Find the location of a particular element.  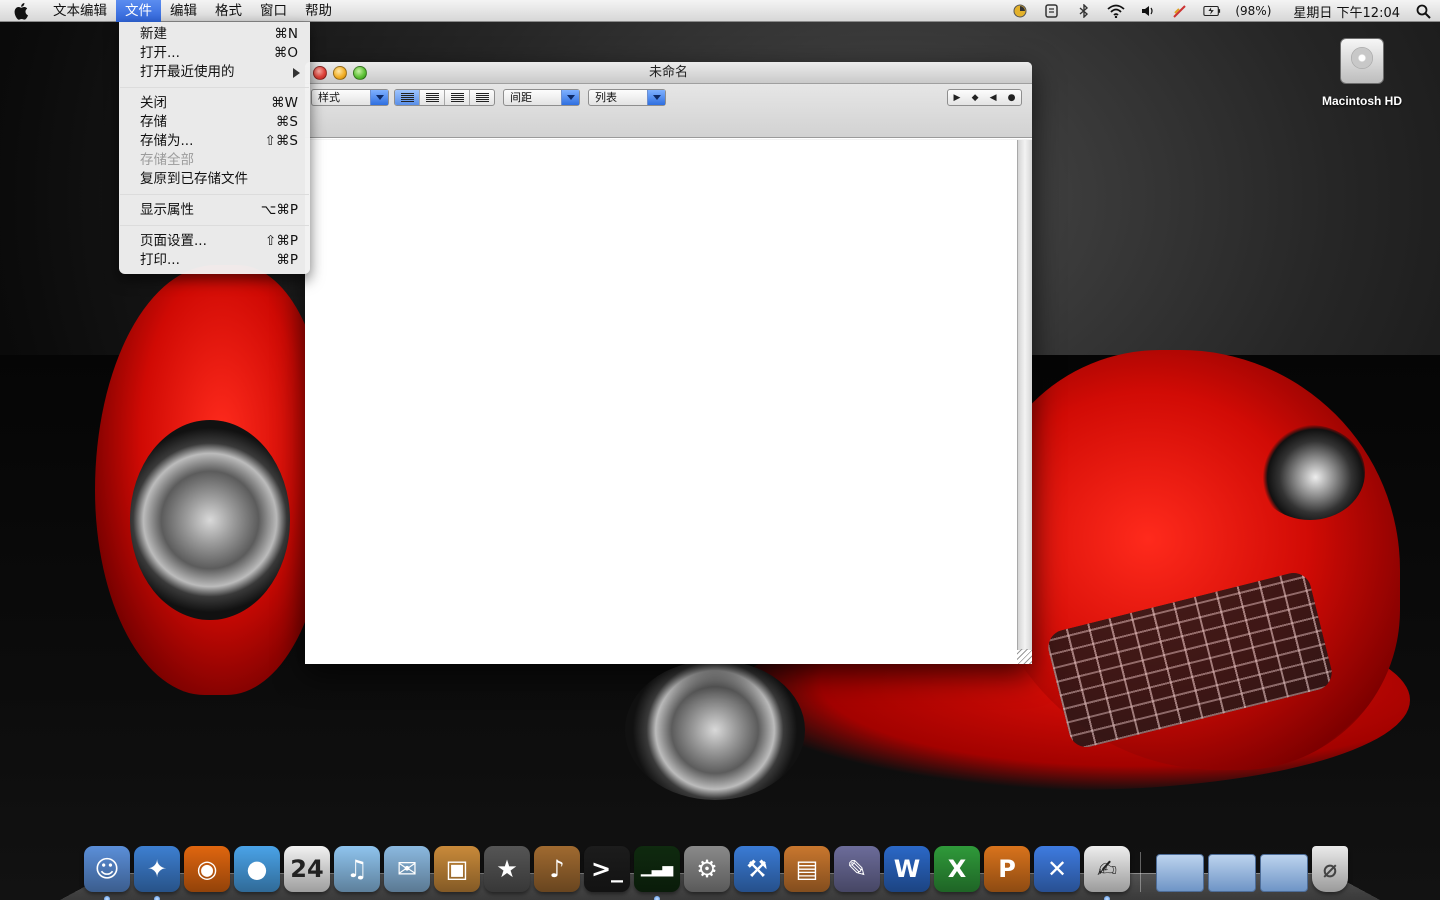

menu-item-save-all: 存储全部 is located at coordinates (214, 160).